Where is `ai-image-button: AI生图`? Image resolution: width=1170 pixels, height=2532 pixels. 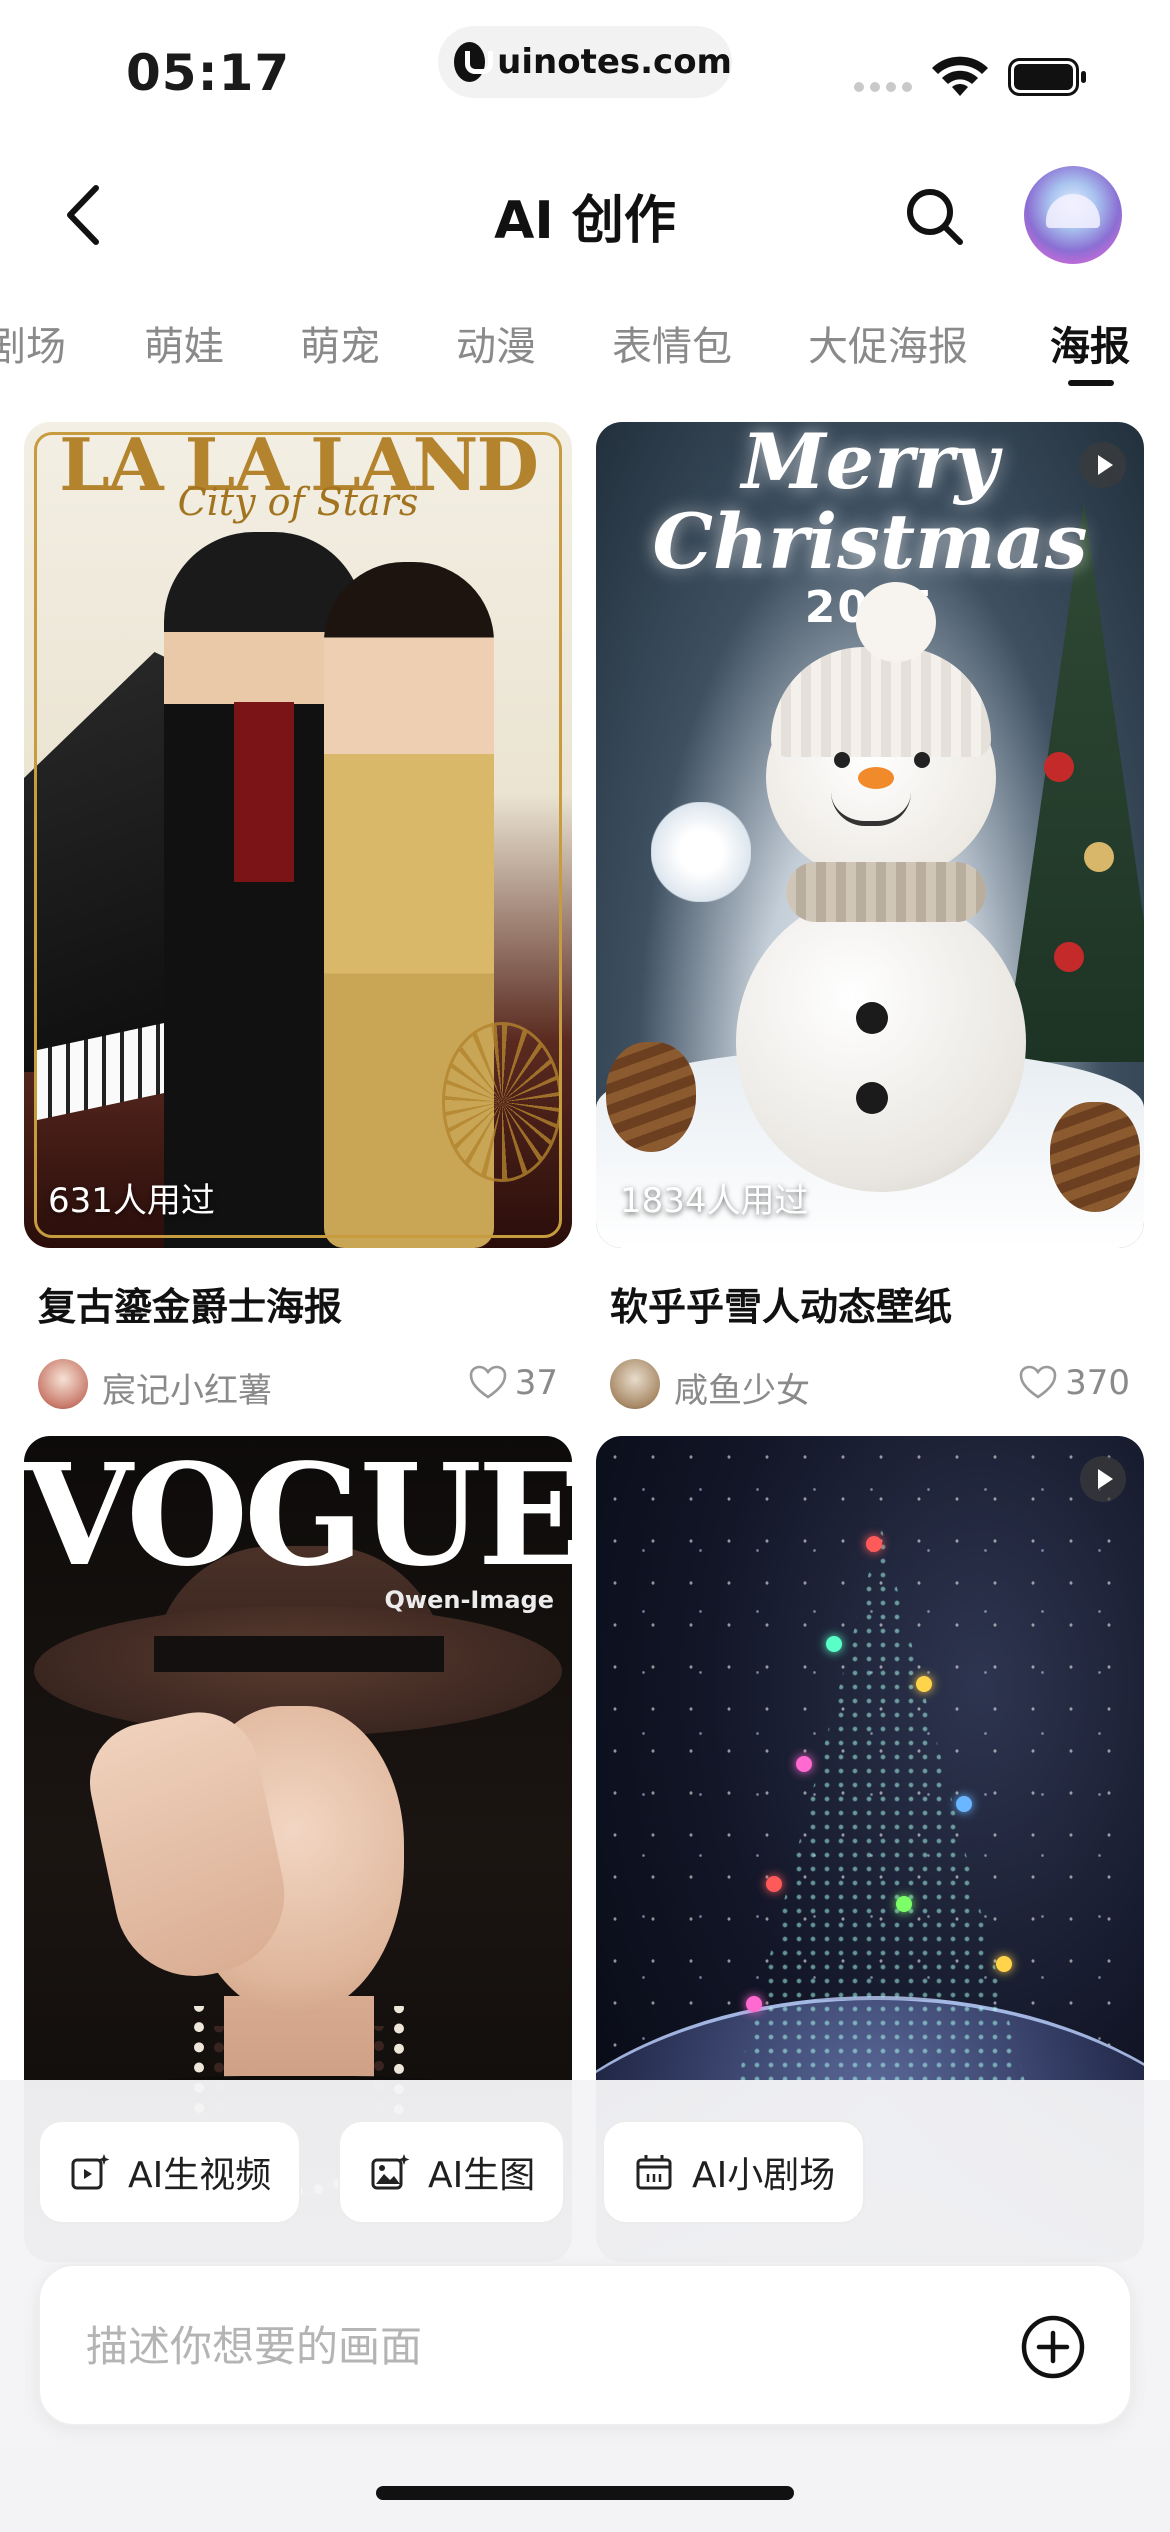 ai-image-button: AI生图 is located at coordinates (452, 2172).